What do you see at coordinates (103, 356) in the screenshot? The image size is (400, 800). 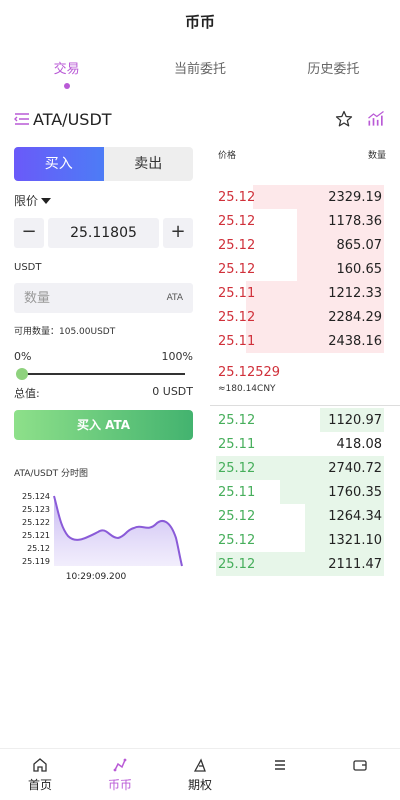 I see `percent-labels: 0% 100%` at bounding box center [103, 356].